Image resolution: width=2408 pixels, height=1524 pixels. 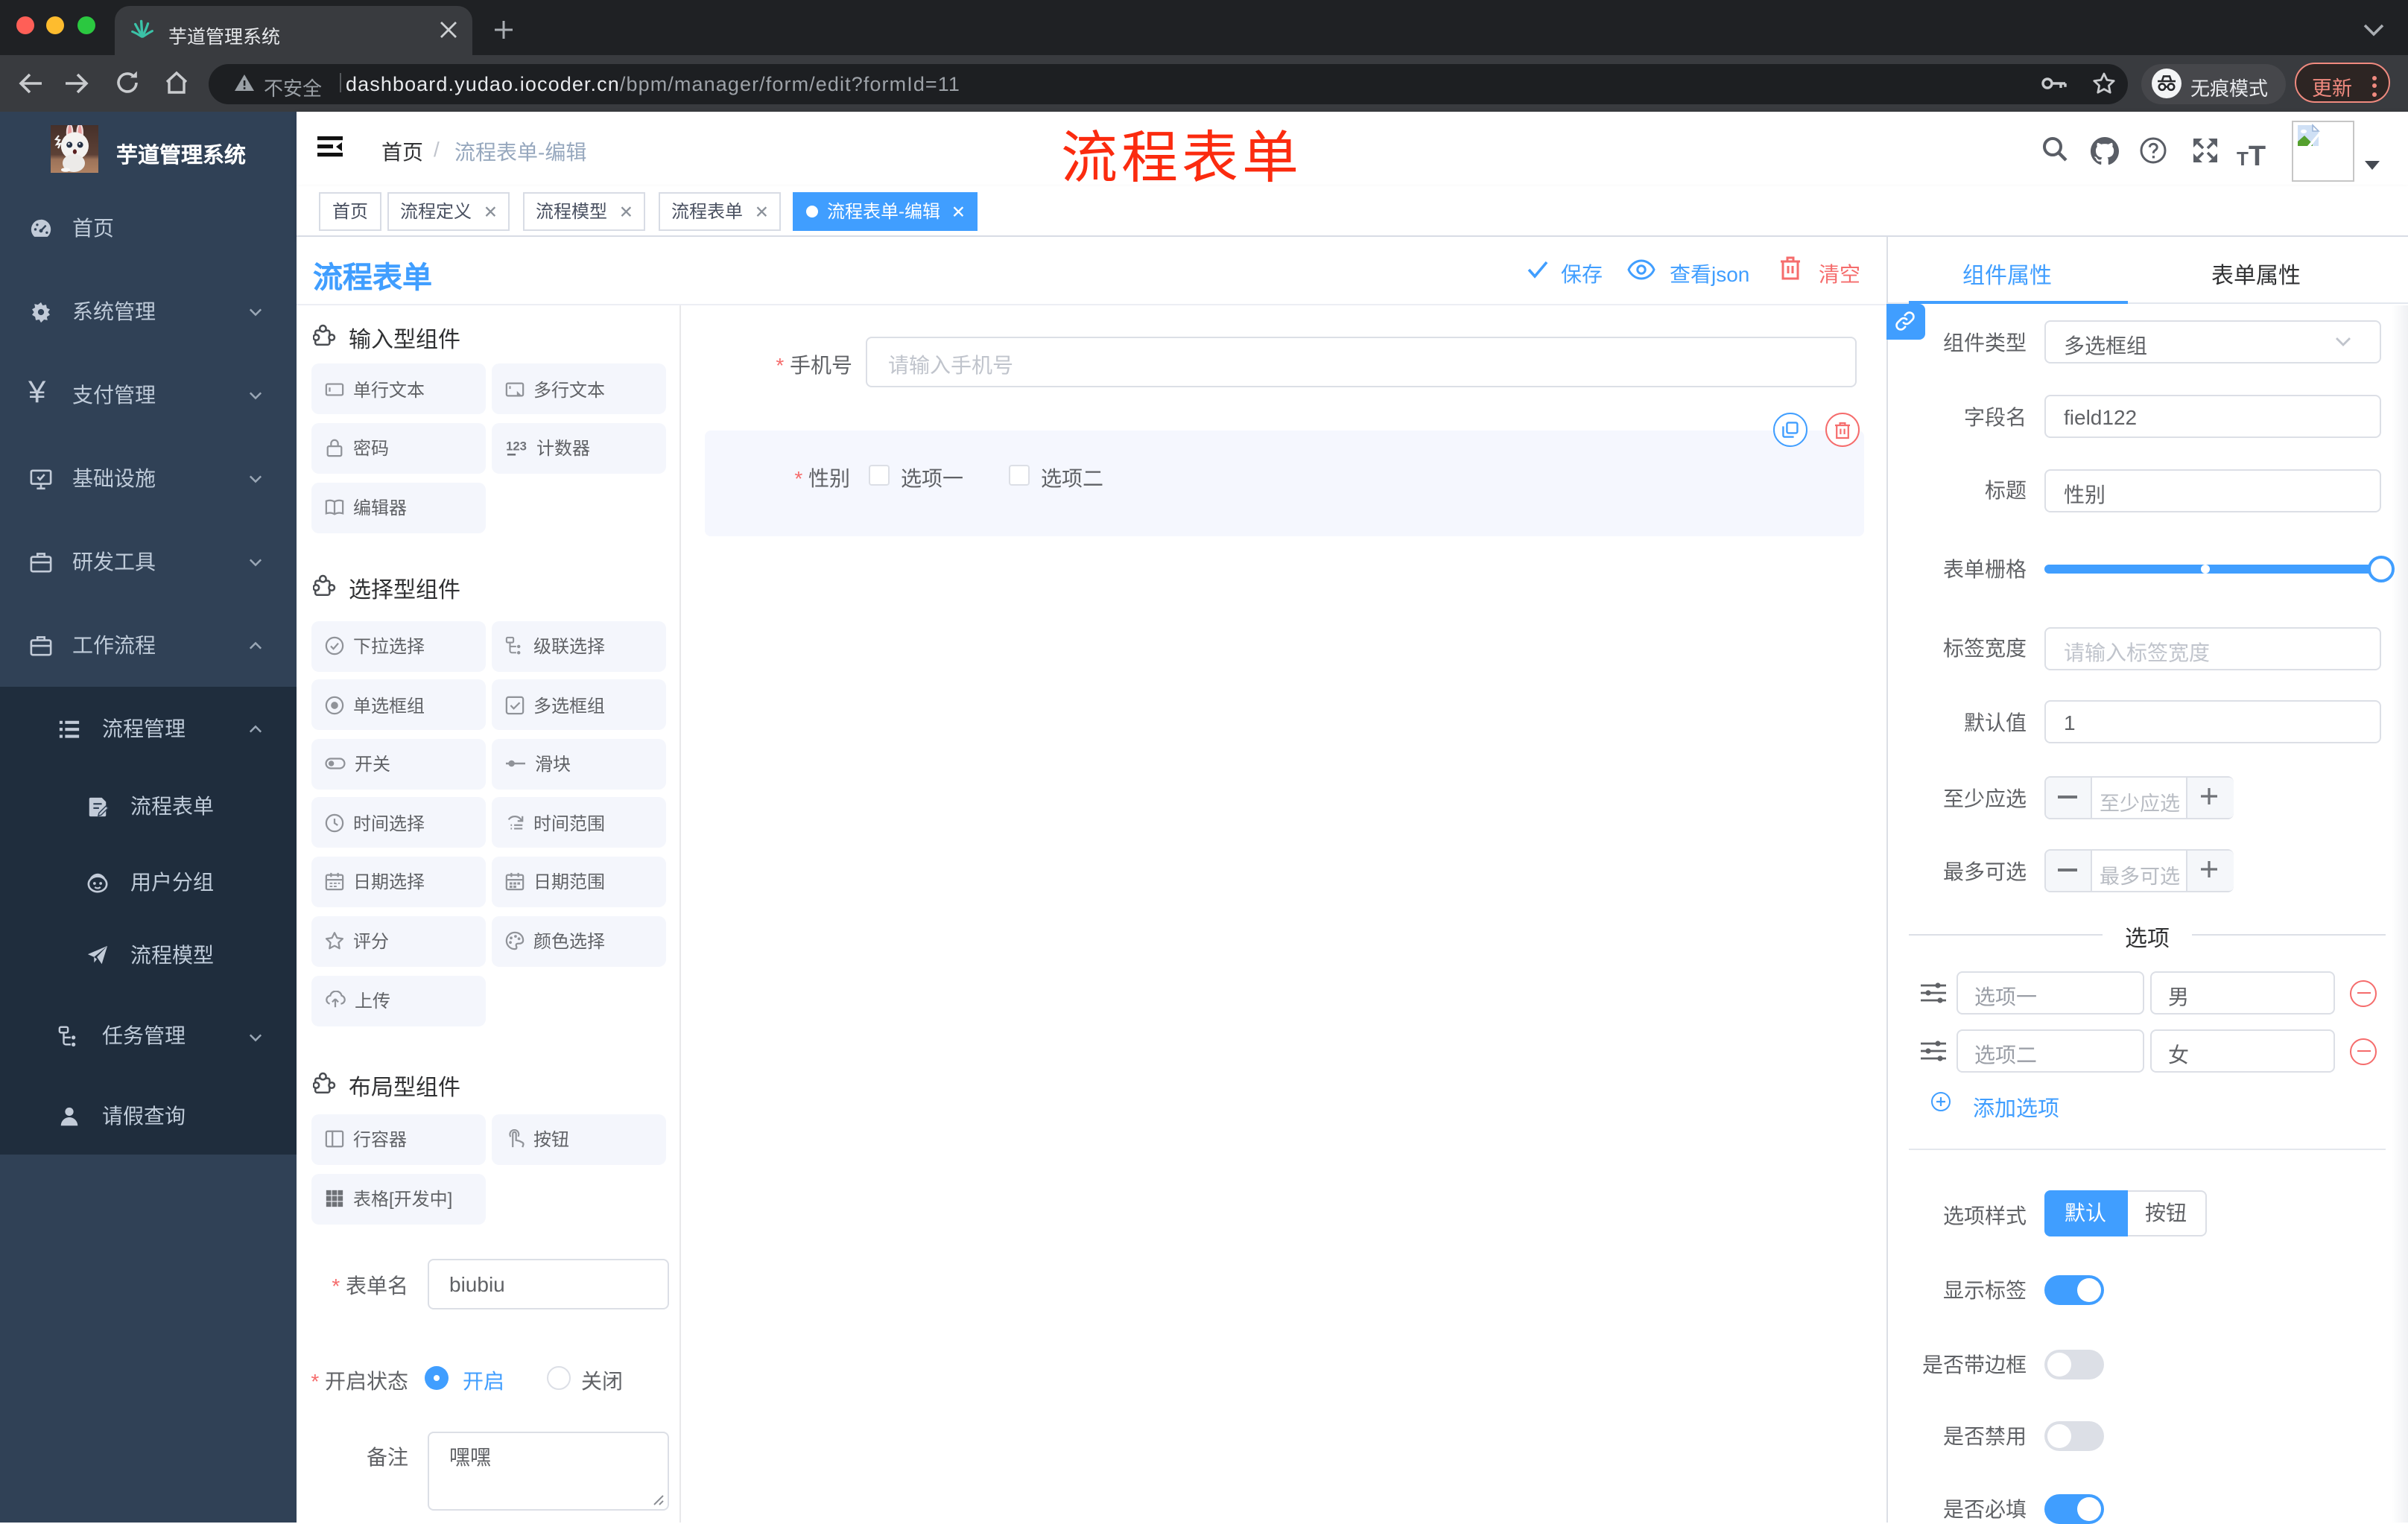 I want to click on svg-text: 123, so click(x=516, y=447).